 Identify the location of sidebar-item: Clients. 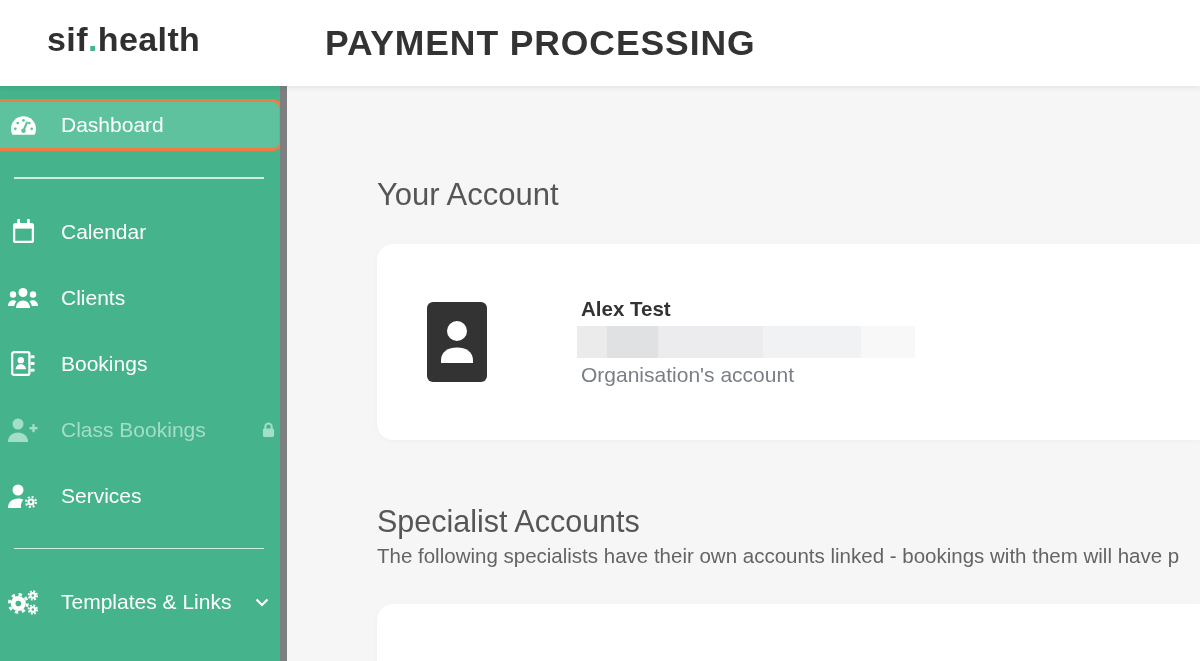
(140, 297).